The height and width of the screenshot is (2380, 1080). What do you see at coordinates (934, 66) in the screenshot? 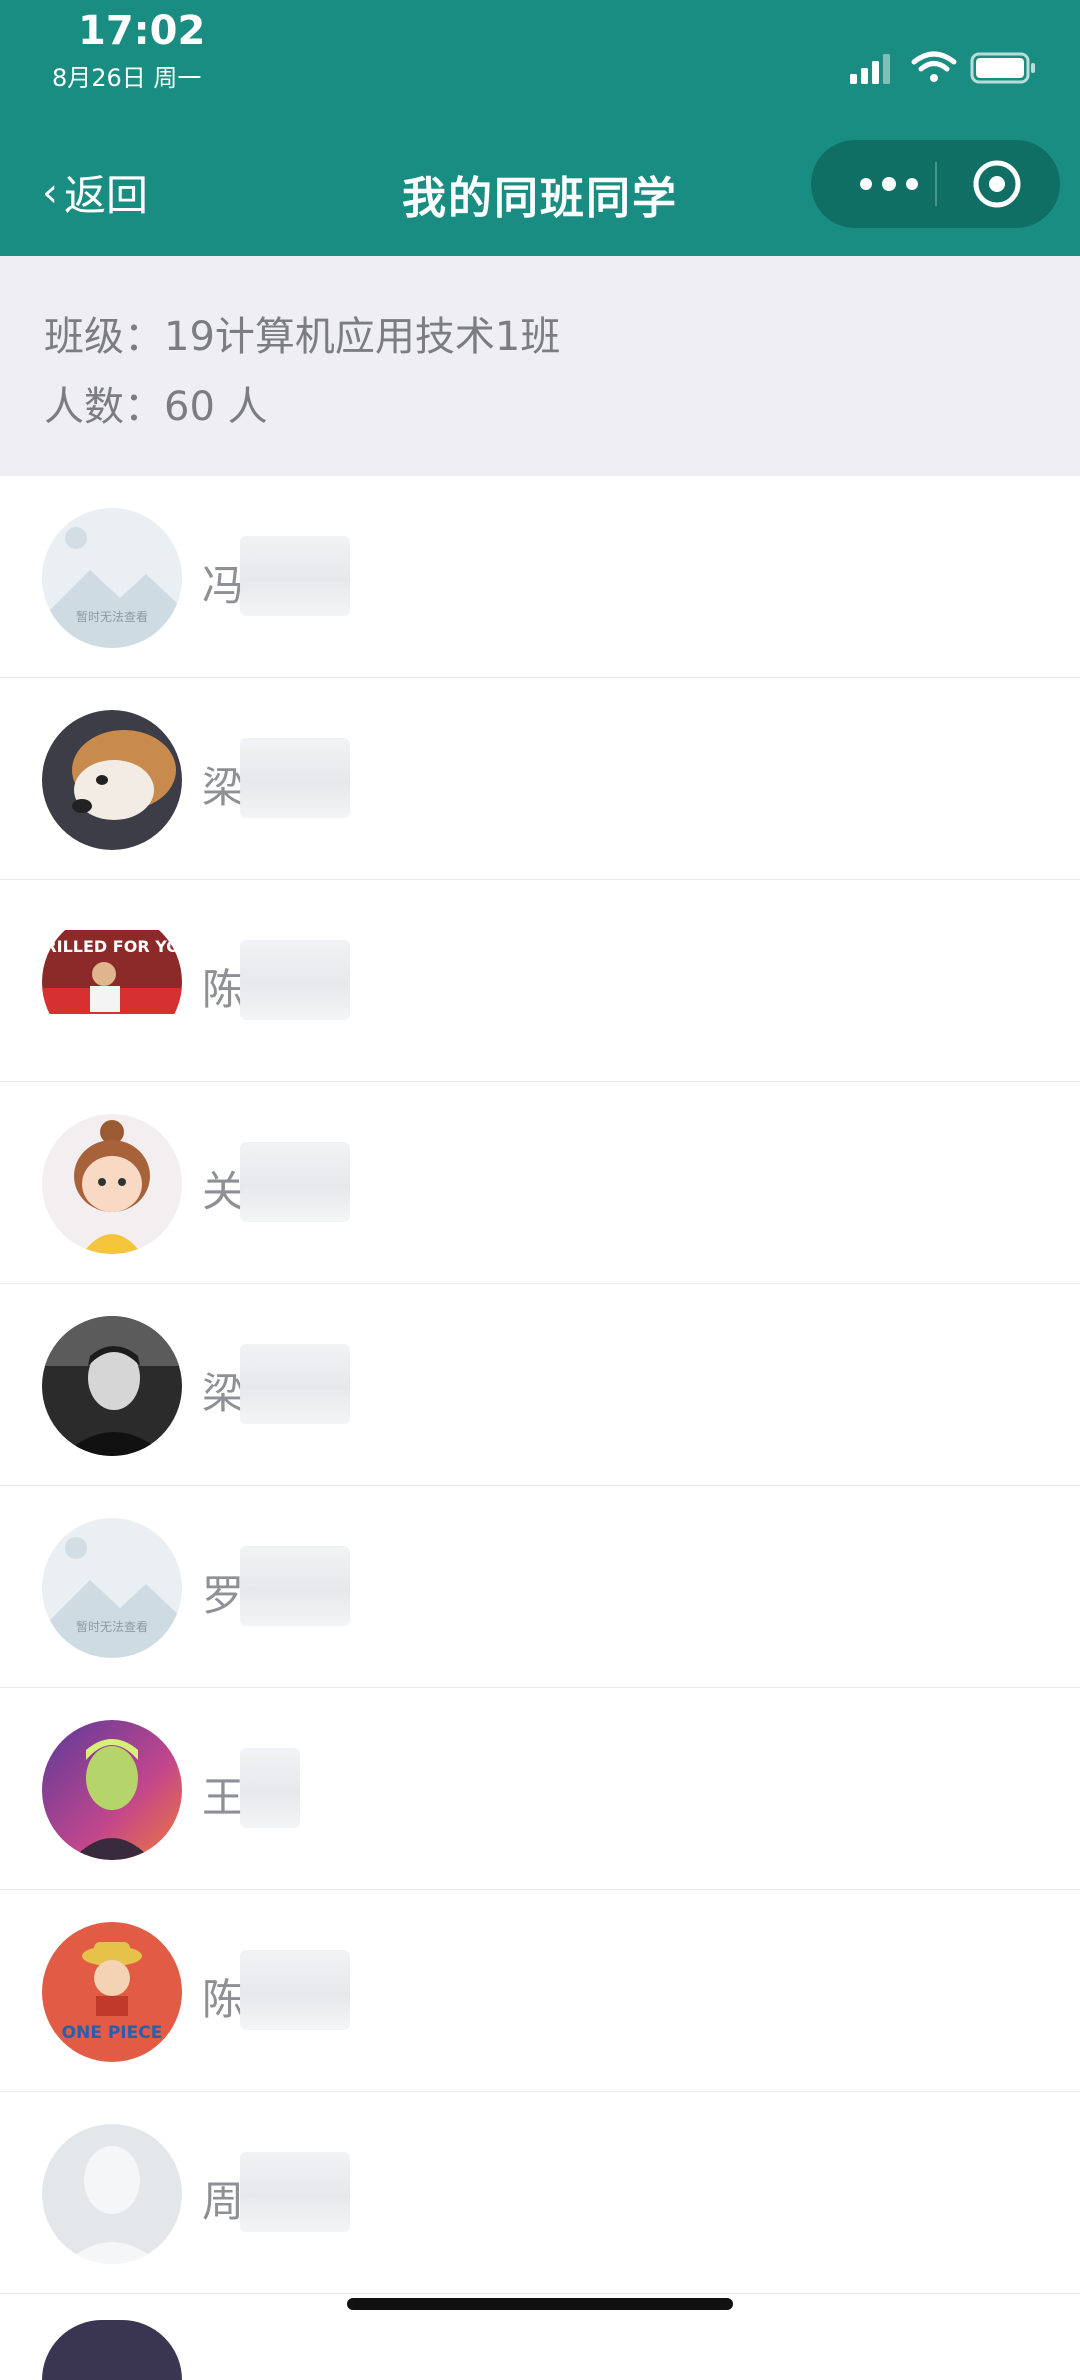
I see `wifi-icon` at bounding box center [934, 66].